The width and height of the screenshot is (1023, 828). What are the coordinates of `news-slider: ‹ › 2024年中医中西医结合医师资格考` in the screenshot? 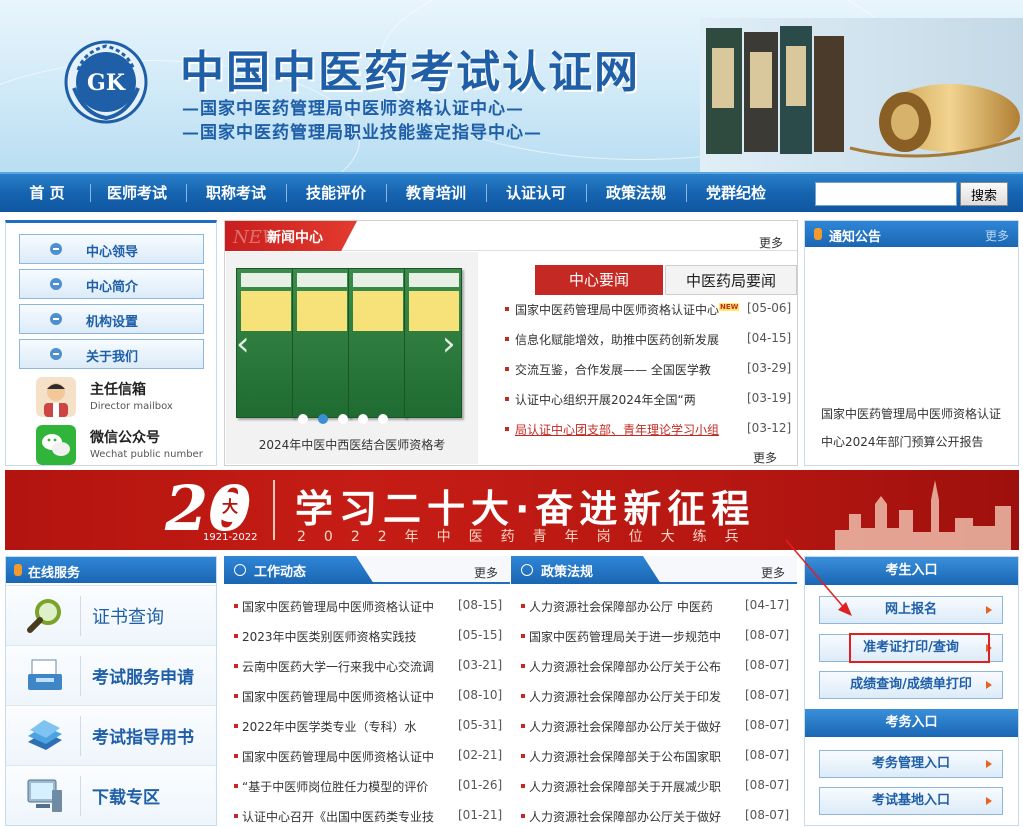 It's located at (352, 358).